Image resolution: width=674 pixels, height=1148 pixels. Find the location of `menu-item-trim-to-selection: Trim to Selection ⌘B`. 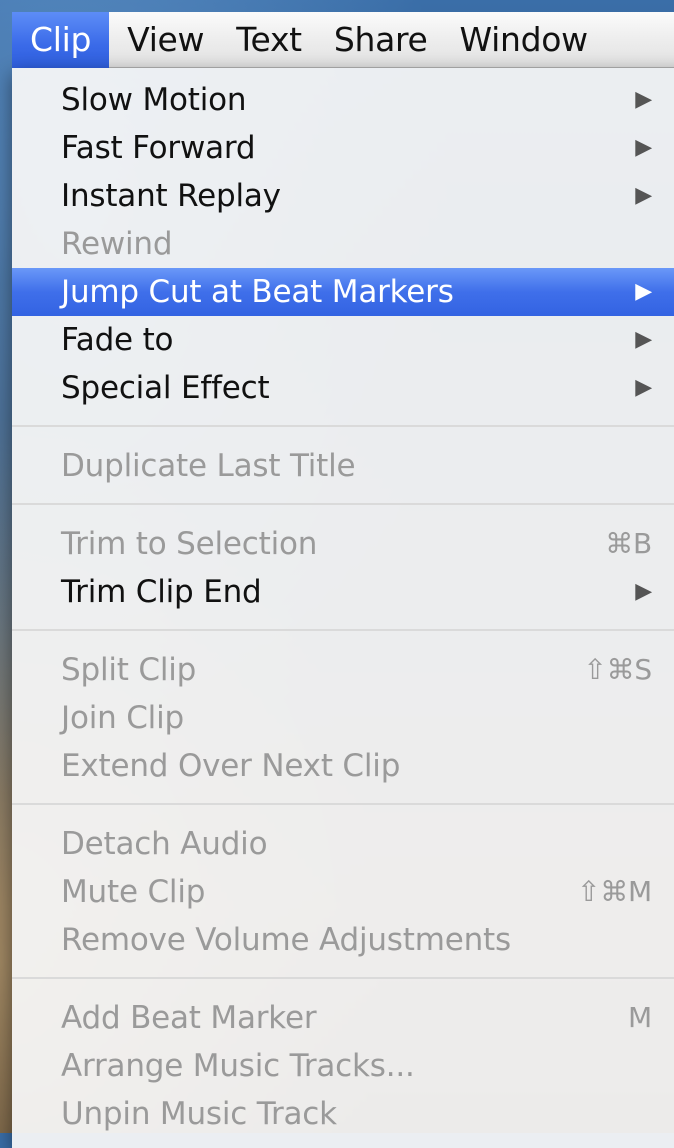

menu-item-trim-to-selection: Trim to Selection ⌘B is located at coordinates (343, 544).